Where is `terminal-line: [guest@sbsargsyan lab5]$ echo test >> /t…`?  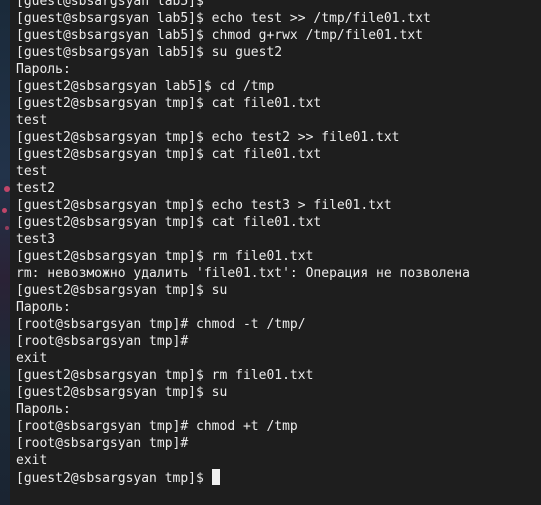
terminal-line: [guest@sbsargsyan lab5]$ echo test >> /t… is located at coordinates (223, 18).